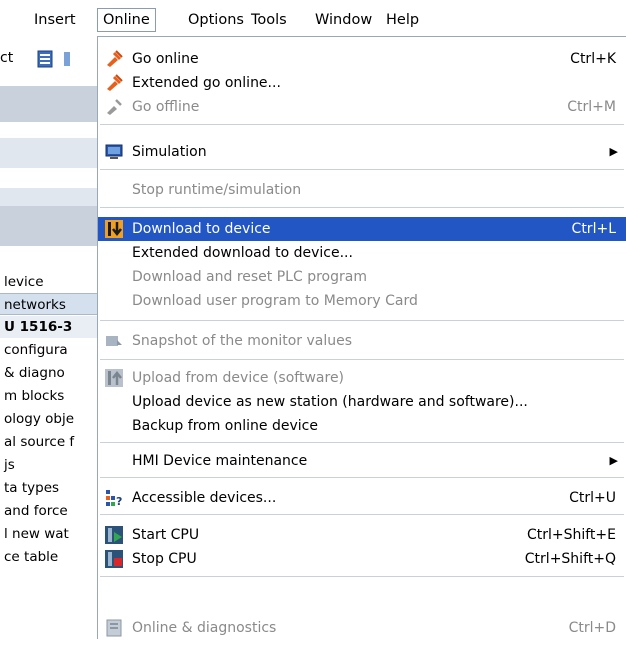 The width and height of the screenshot is (626, 645). I want to click on menuitem-go-offline: Go offline Ctrl+M, so click(362, 107).